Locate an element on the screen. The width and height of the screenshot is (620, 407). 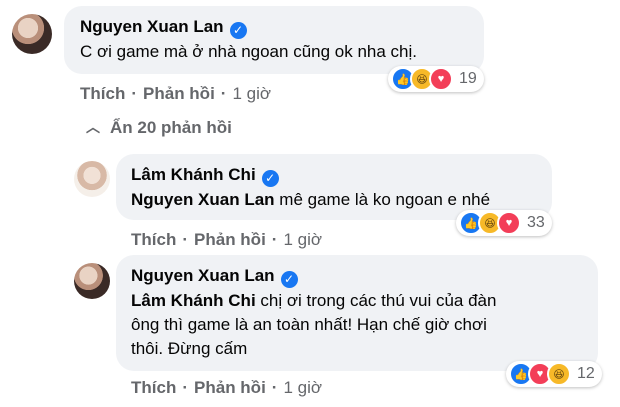
reaction-count: 19 is located at coordinates (468, 78).